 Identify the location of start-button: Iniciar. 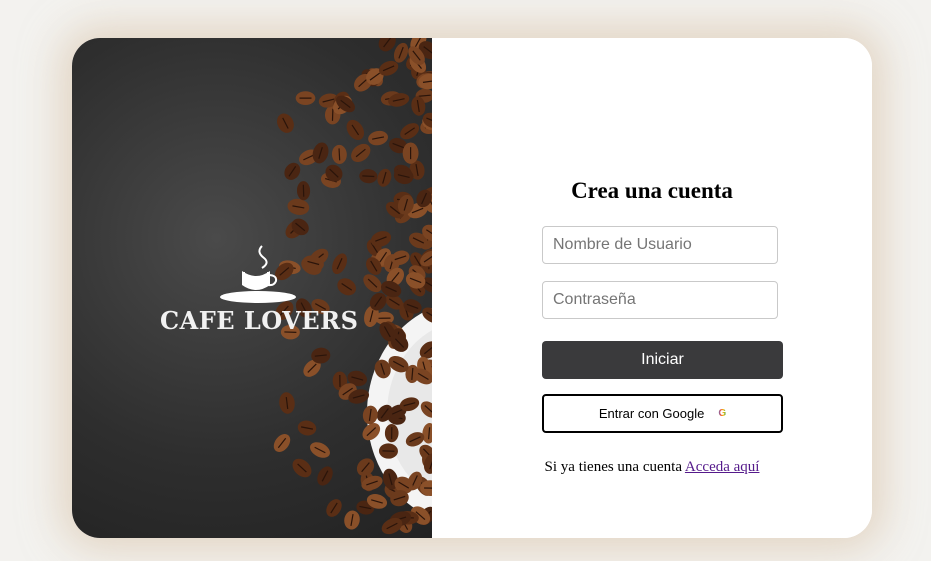
(662, 360).